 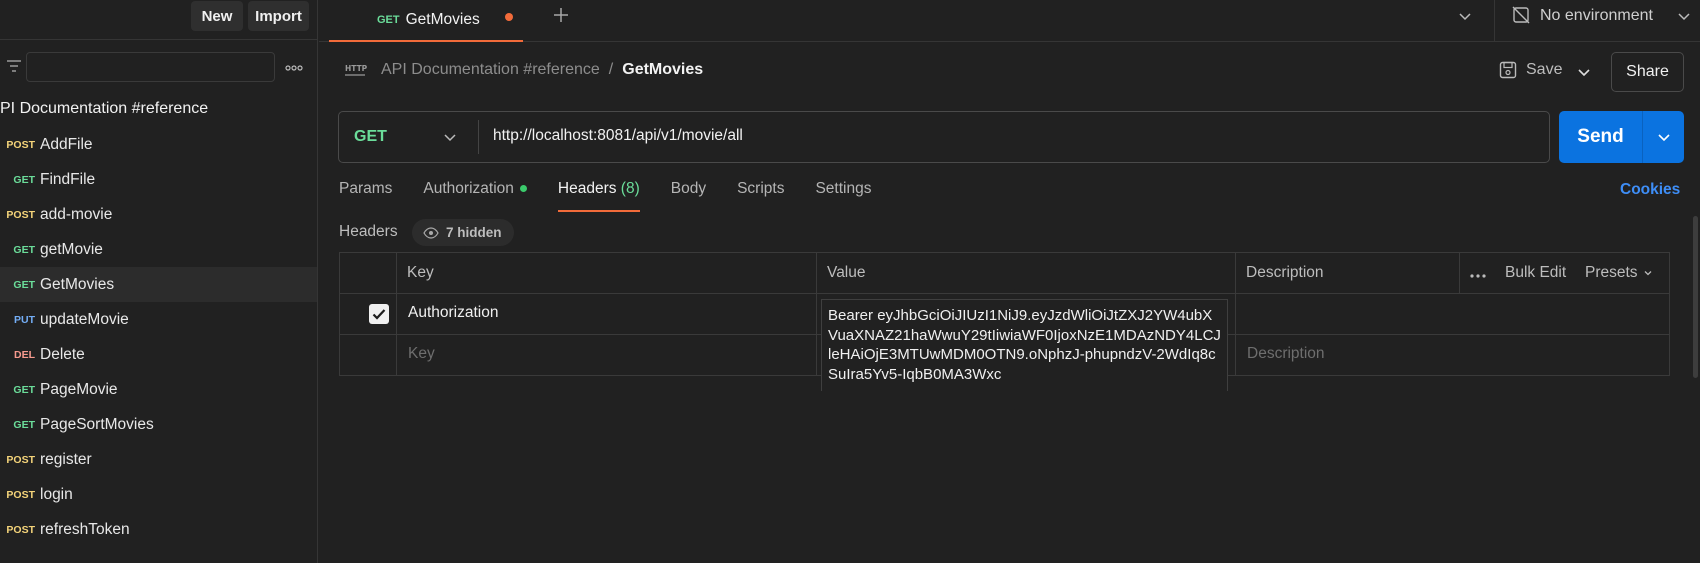 What do you see at coordinates (97, 424) in the screenshot?
I see `request-name: PageSortMovies` at bounding box center [97, 424].